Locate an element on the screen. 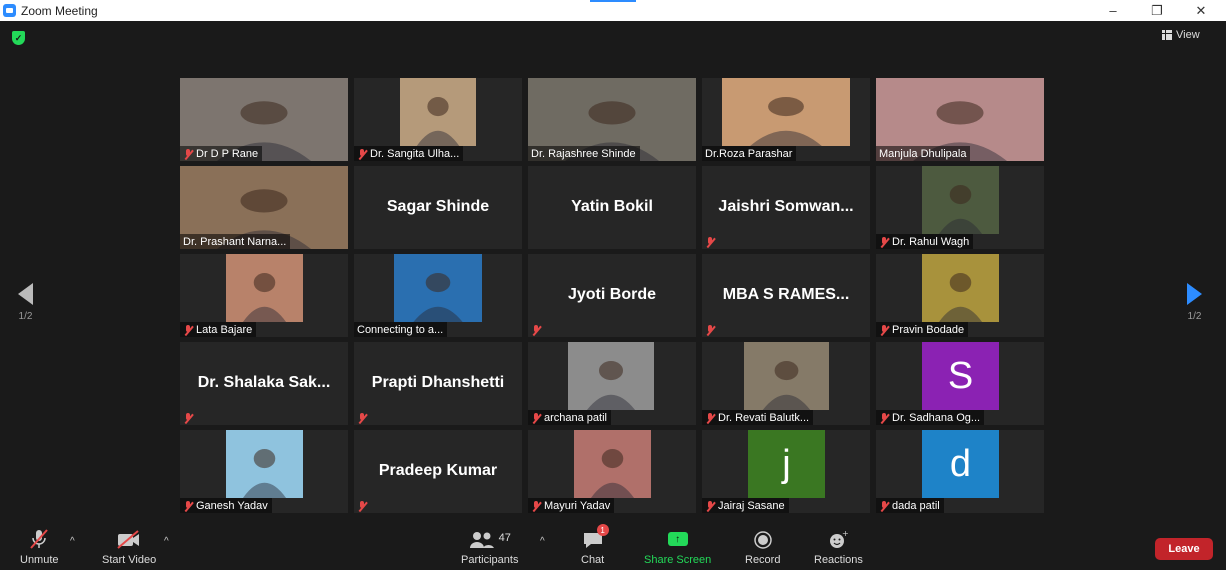  share-screen-icon: ↑ is located at coordinates (677, 539).